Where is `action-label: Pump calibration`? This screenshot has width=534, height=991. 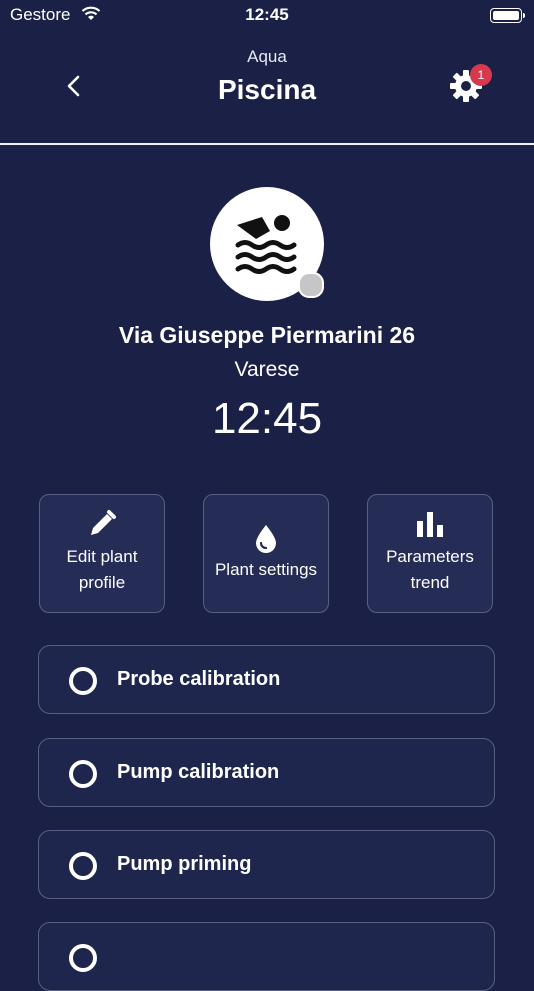 action-label: Pump calibration is located at coordinates (198, 772).